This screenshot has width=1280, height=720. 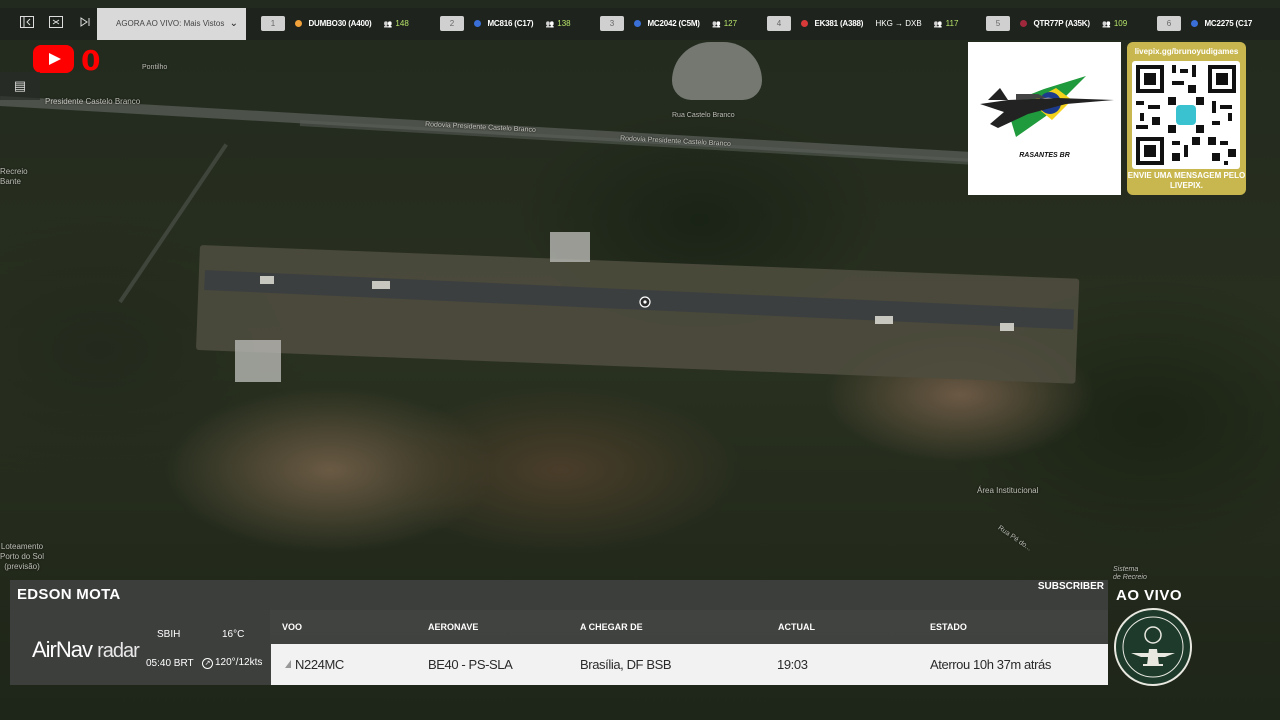 What do you see at coordinates (1186, 180) in the screenshot?
I see `livepix-message: ENVIE UMA MENSAGEM PELO LIVEPIX.` at bounding box center [1186, 180].